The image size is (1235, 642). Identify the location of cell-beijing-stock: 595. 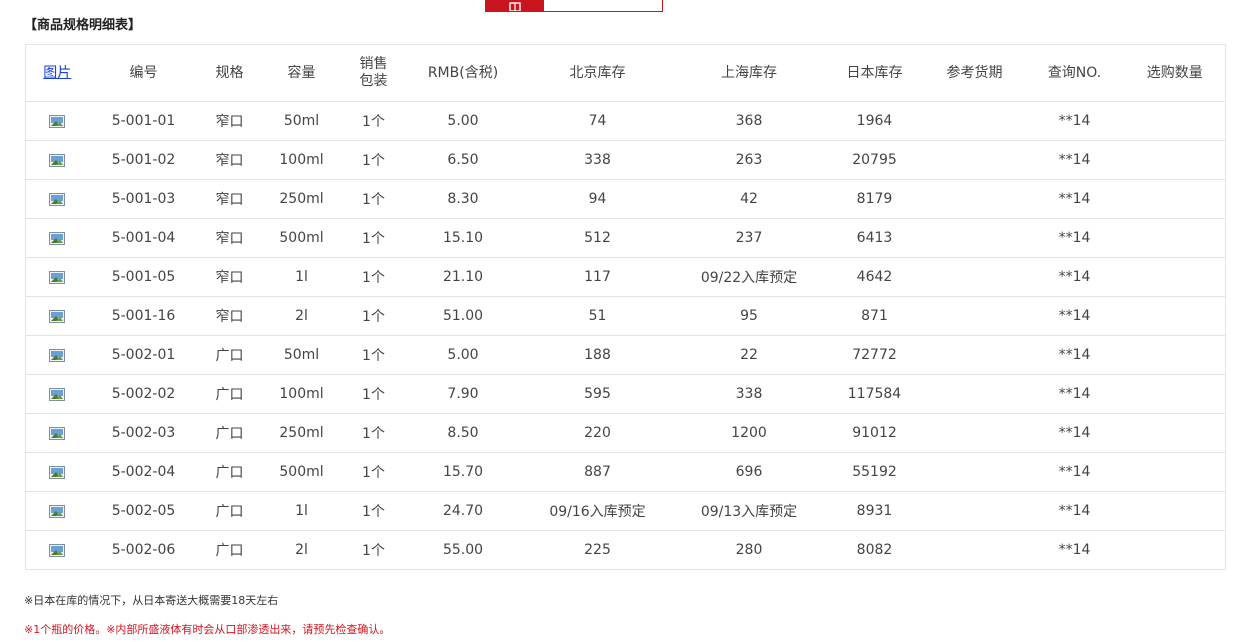
(597, 394).